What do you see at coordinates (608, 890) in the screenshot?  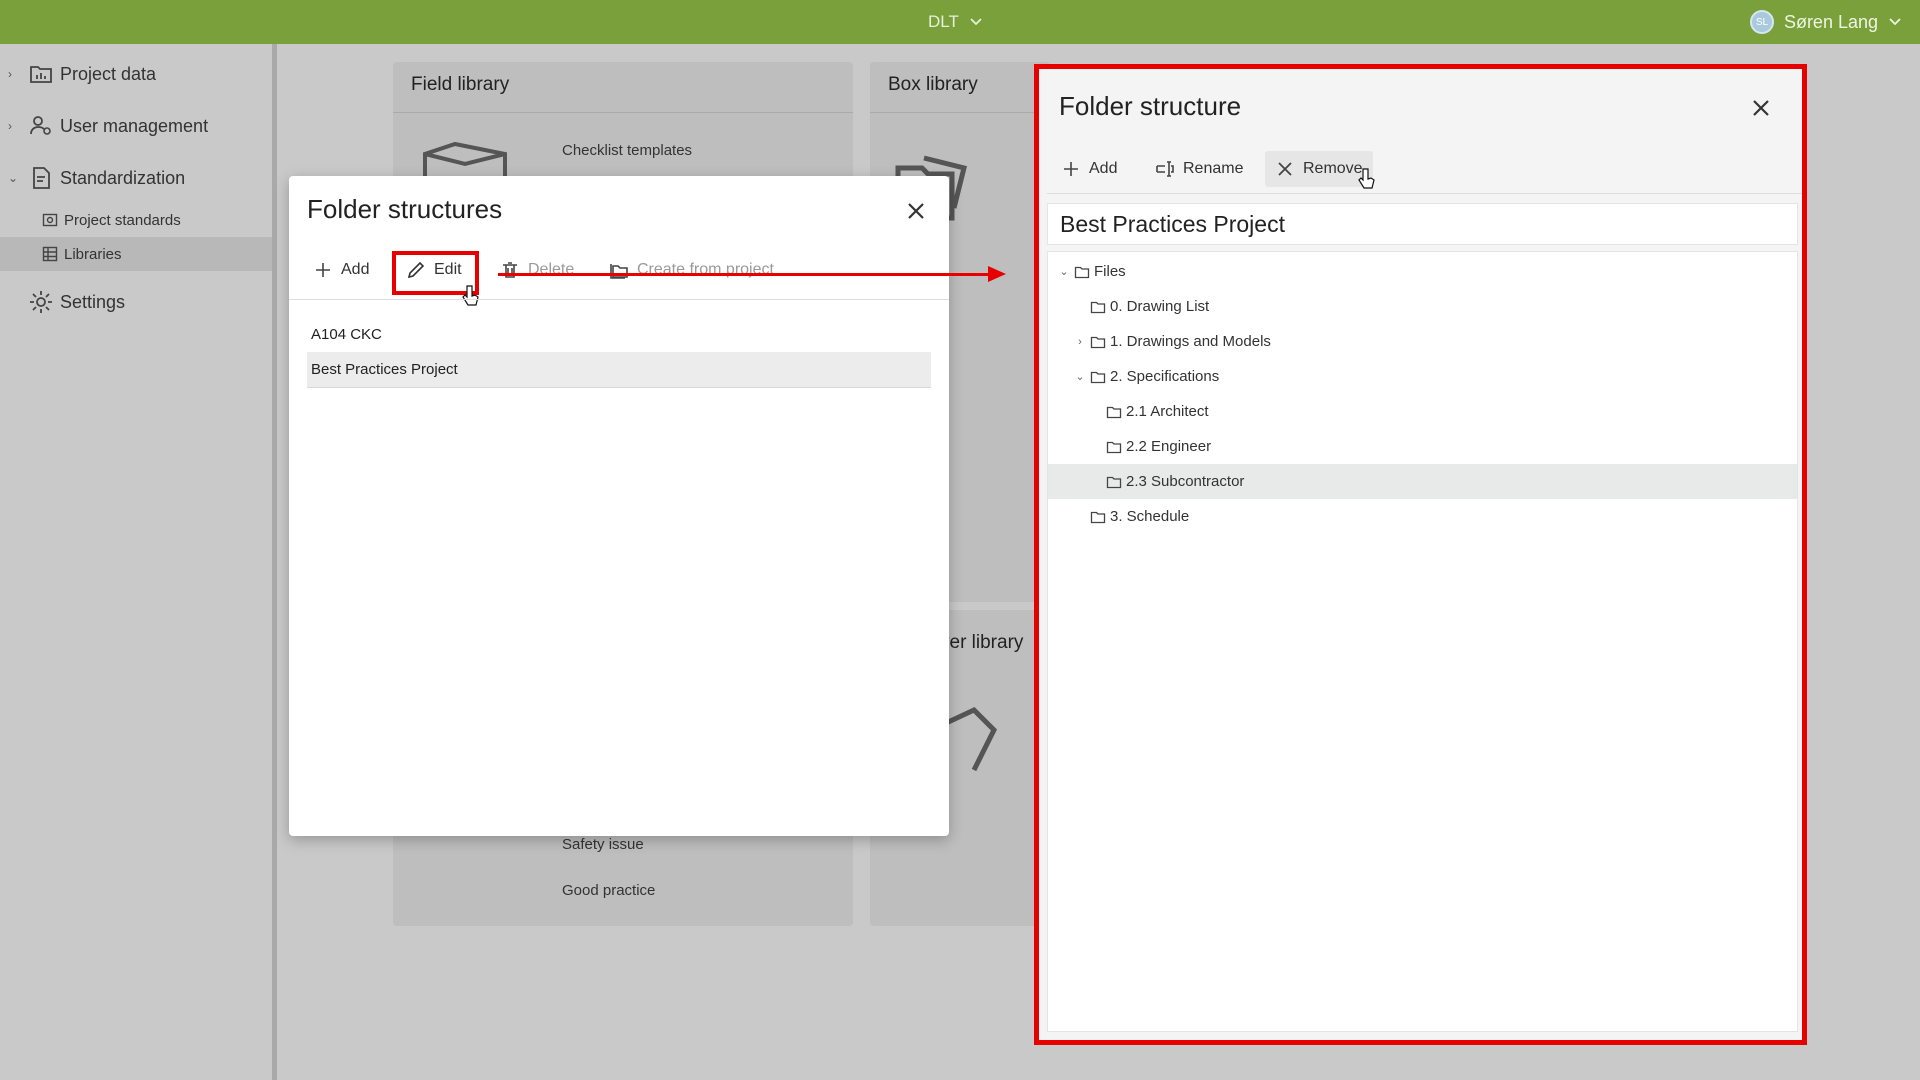 I see `good-practice-link: Good practice` at bounding box center [608, 890].